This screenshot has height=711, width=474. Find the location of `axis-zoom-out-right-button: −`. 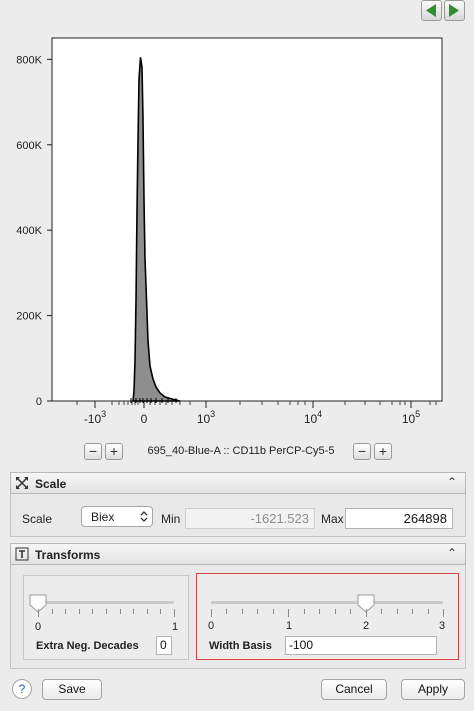

axis-zoom-out-right-button: − is located at coordinates (362, 451).